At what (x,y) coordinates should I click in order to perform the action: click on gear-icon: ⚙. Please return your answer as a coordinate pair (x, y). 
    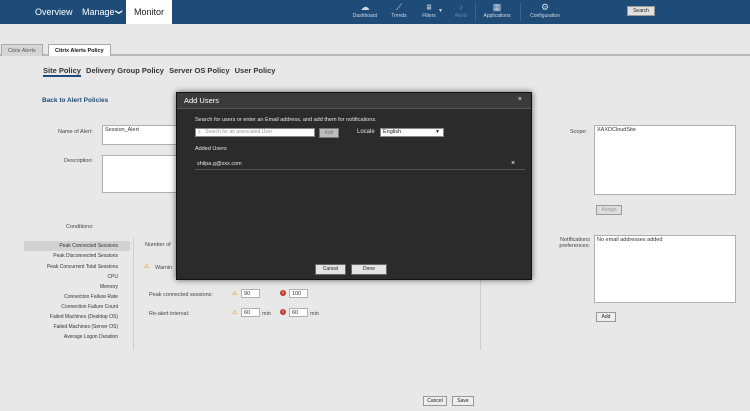
    Looking at the image, I should click on (545, 7).